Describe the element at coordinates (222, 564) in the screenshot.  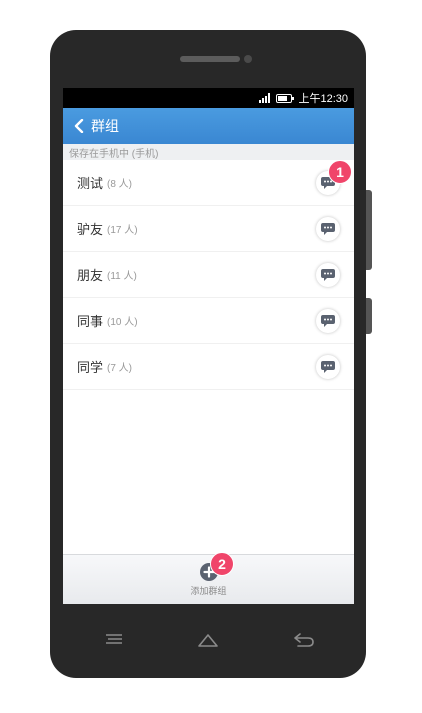
I see `step-badge: 2` at that location.